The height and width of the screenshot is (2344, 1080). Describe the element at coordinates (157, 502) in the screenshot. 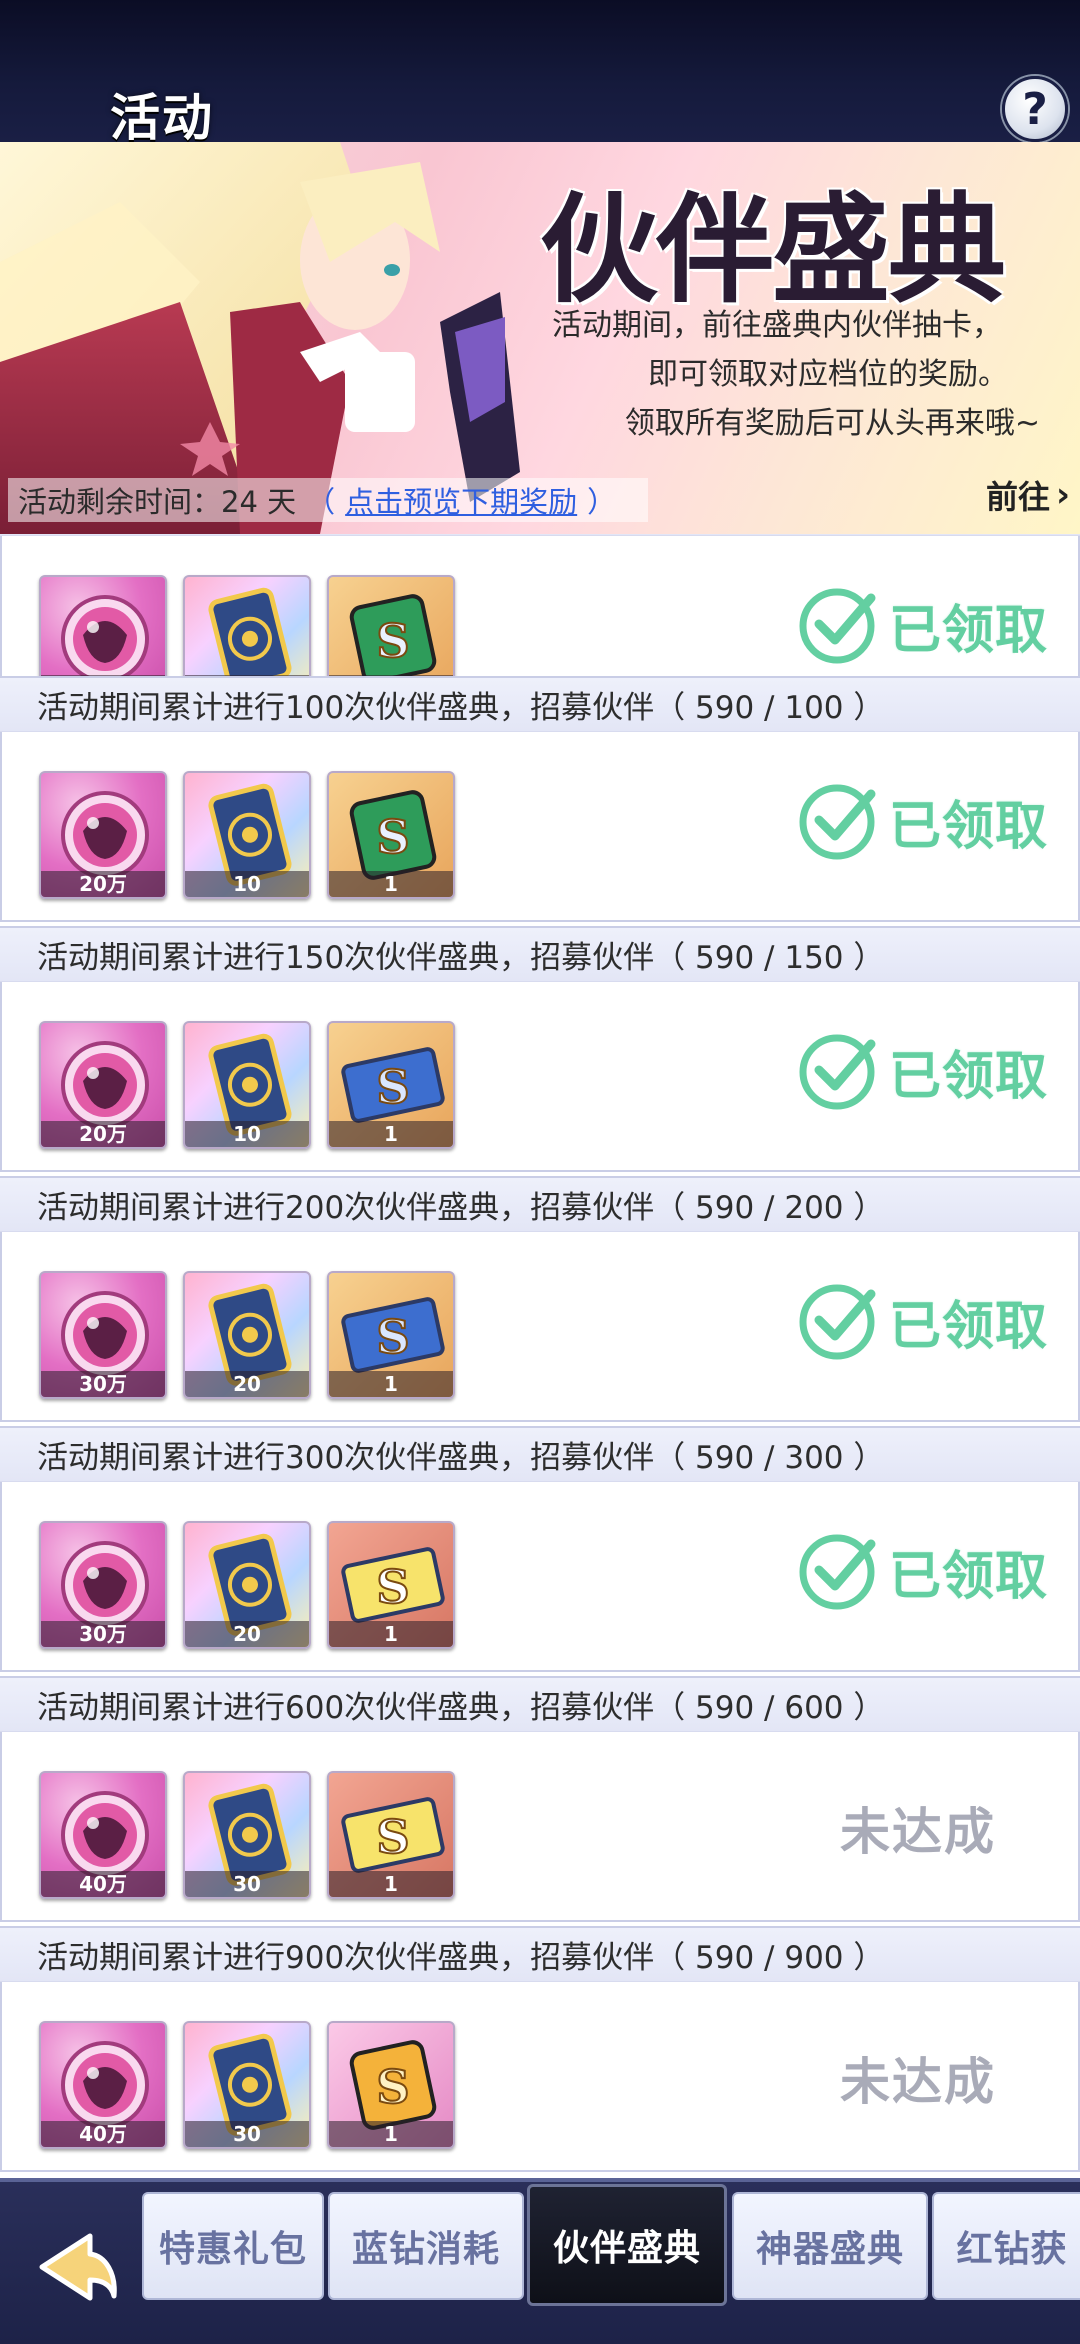

I see `remaining-time-label: 活动剩余时间：24 天` at that location.